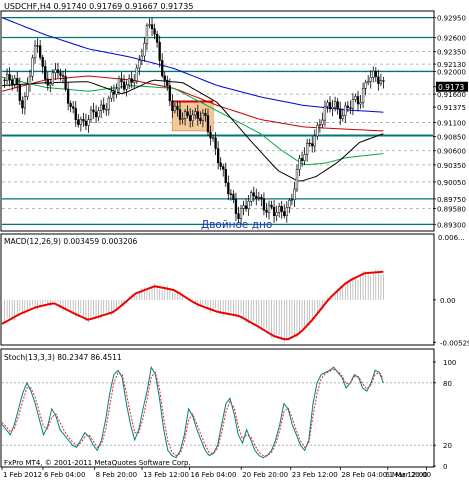 The height and width of the screenshot is (484, 469). Describe the element at coordinates (315, 475) in the screenshot. I see `time-tick-label: 23 Feb 12:00` at that location.